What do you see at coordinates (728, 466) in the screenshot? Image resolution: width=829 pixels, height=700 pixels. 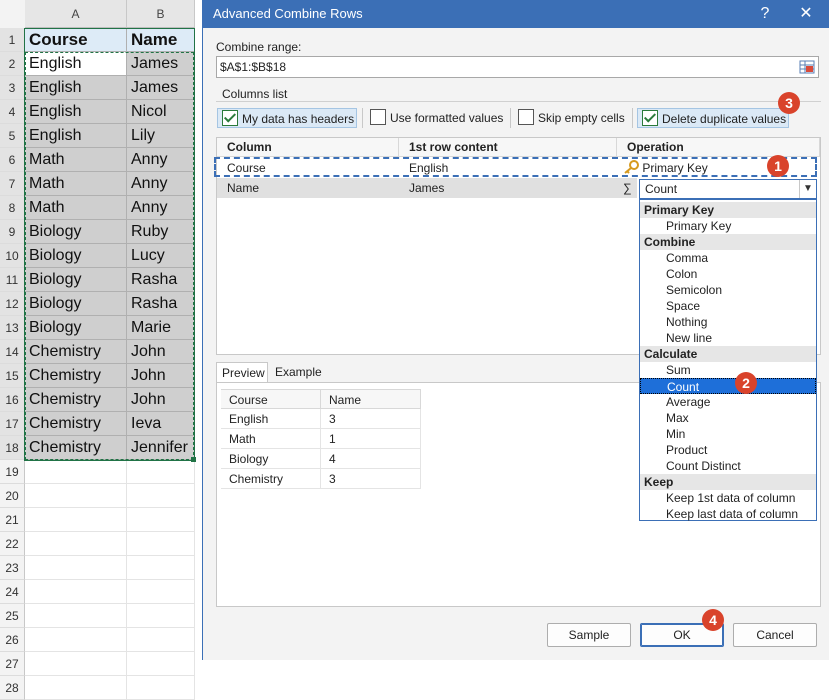 I see `dropdown-option: Count Distinct` at bounding box center [728, 466].